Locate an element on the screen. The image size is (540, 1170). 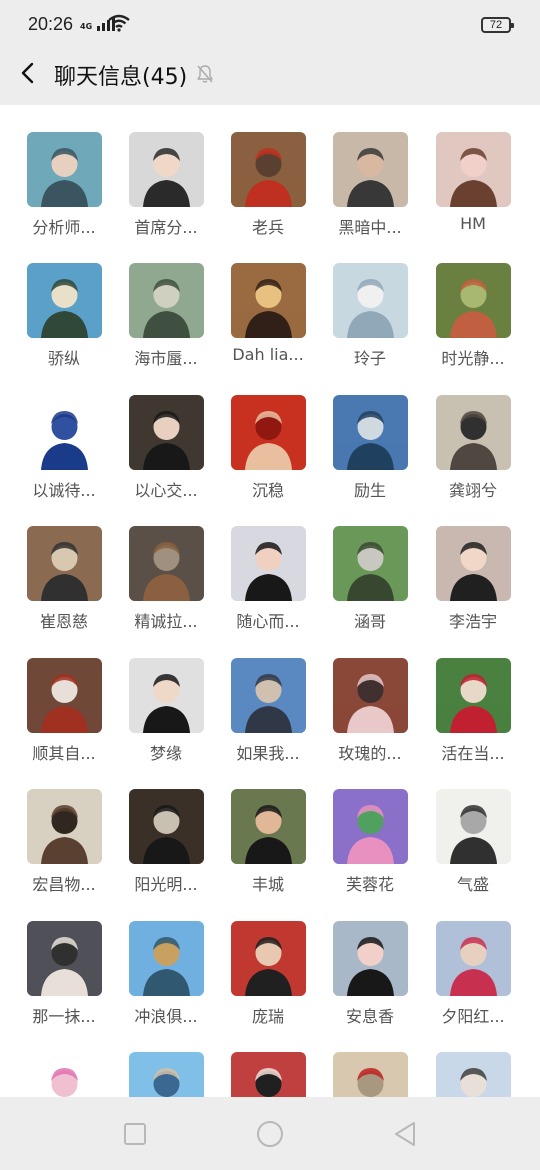
system-nav-bar is located at coordinates (270, 1133).